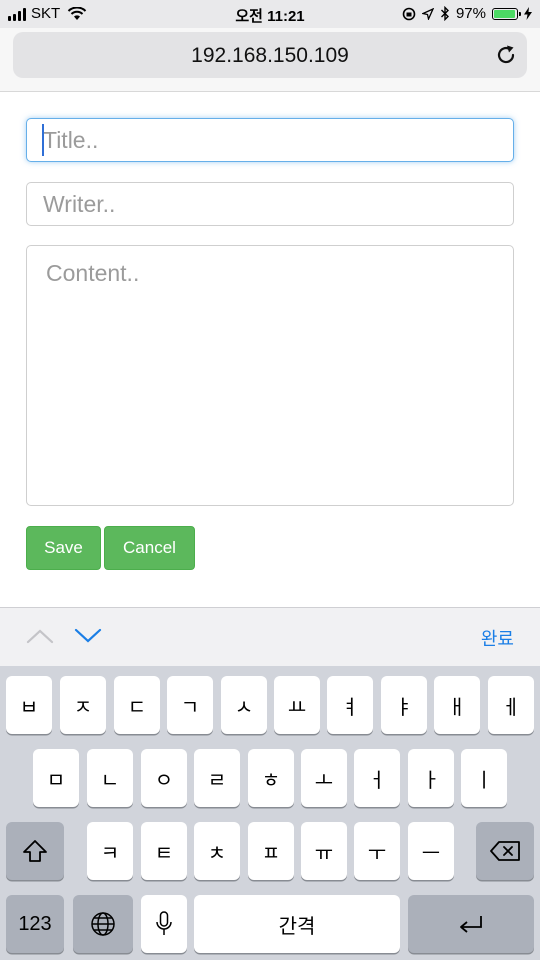 The height and width of the screenshot is (960, 540). What do you see at coordinates (217, 778) in the screenshot?
I see `key: ㄹ` at bounding box center [217, 778].